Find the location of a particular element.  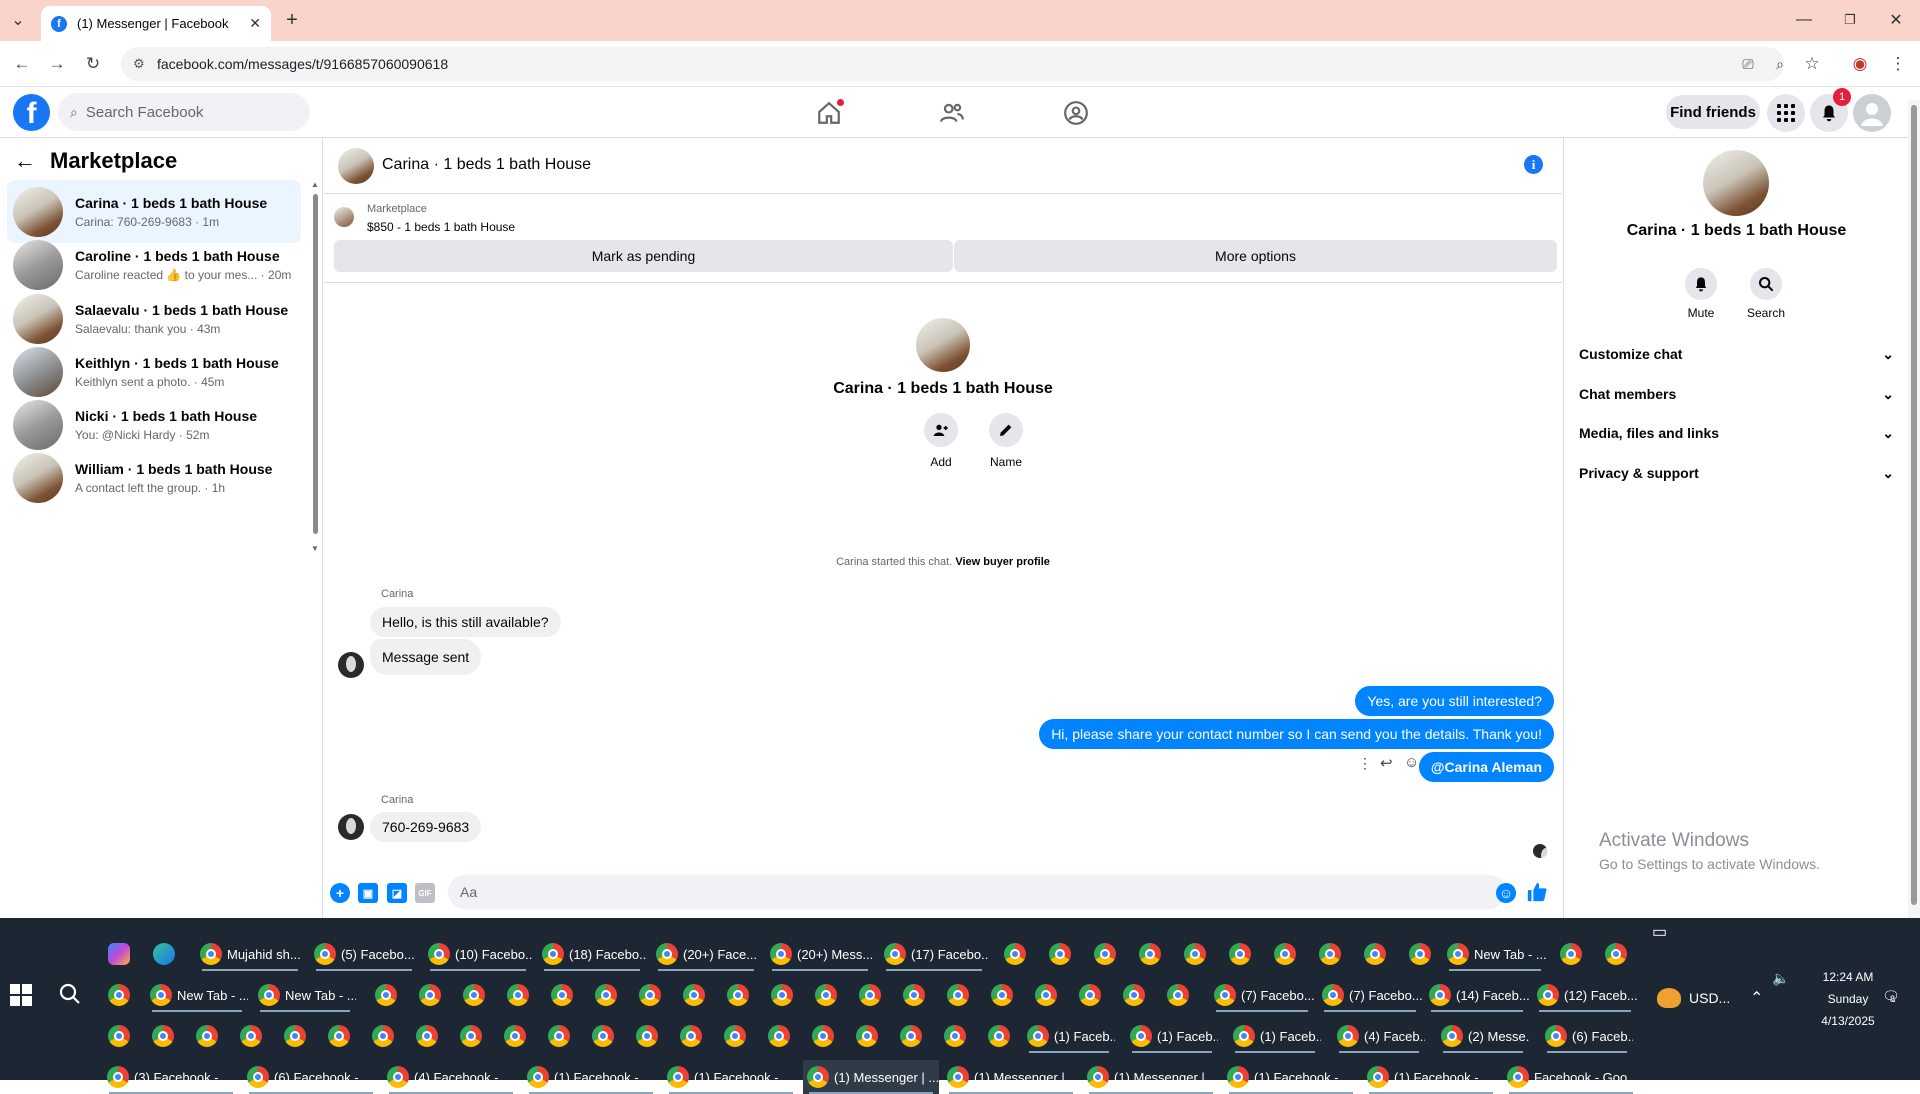

browser-menu-icon: ⋮ is located at coordinates (1898, 64).